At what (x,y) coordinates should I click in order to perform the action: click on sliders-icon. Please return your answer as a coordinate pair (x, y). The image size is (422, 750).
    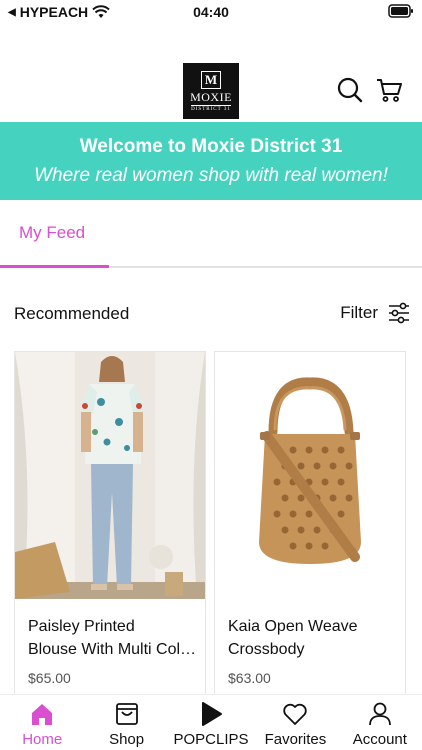
    Looking at the image, I should click on (399, 313).